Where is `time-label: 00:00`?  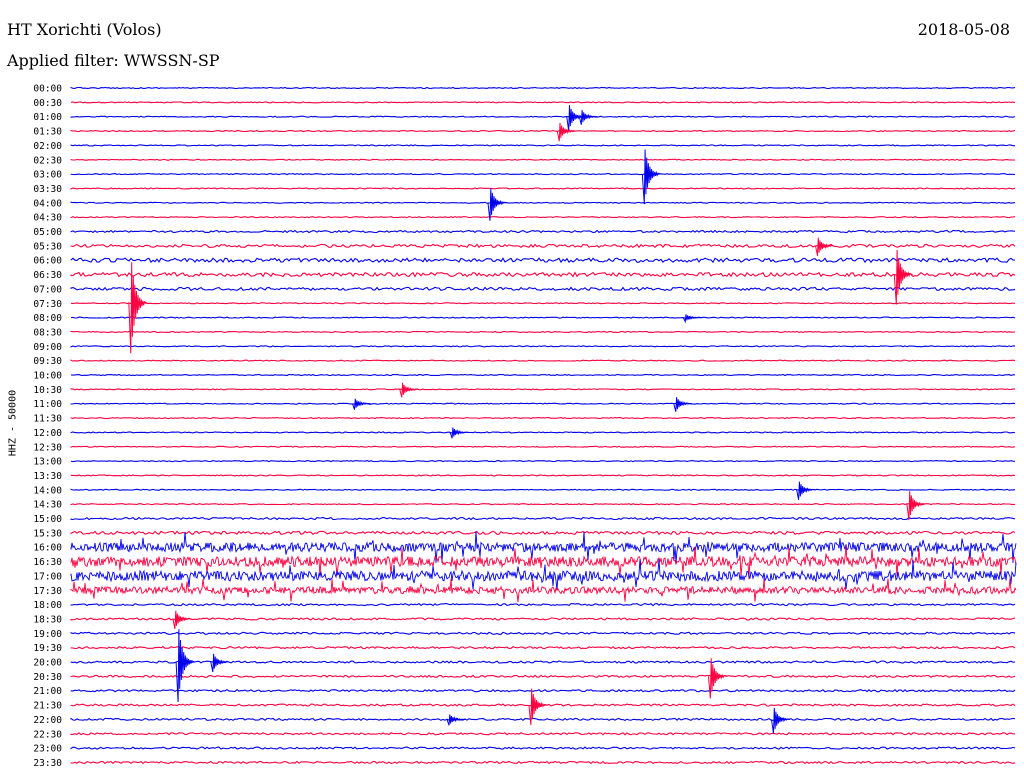
time-label: 00:00 is located at coordinates (47, 89).